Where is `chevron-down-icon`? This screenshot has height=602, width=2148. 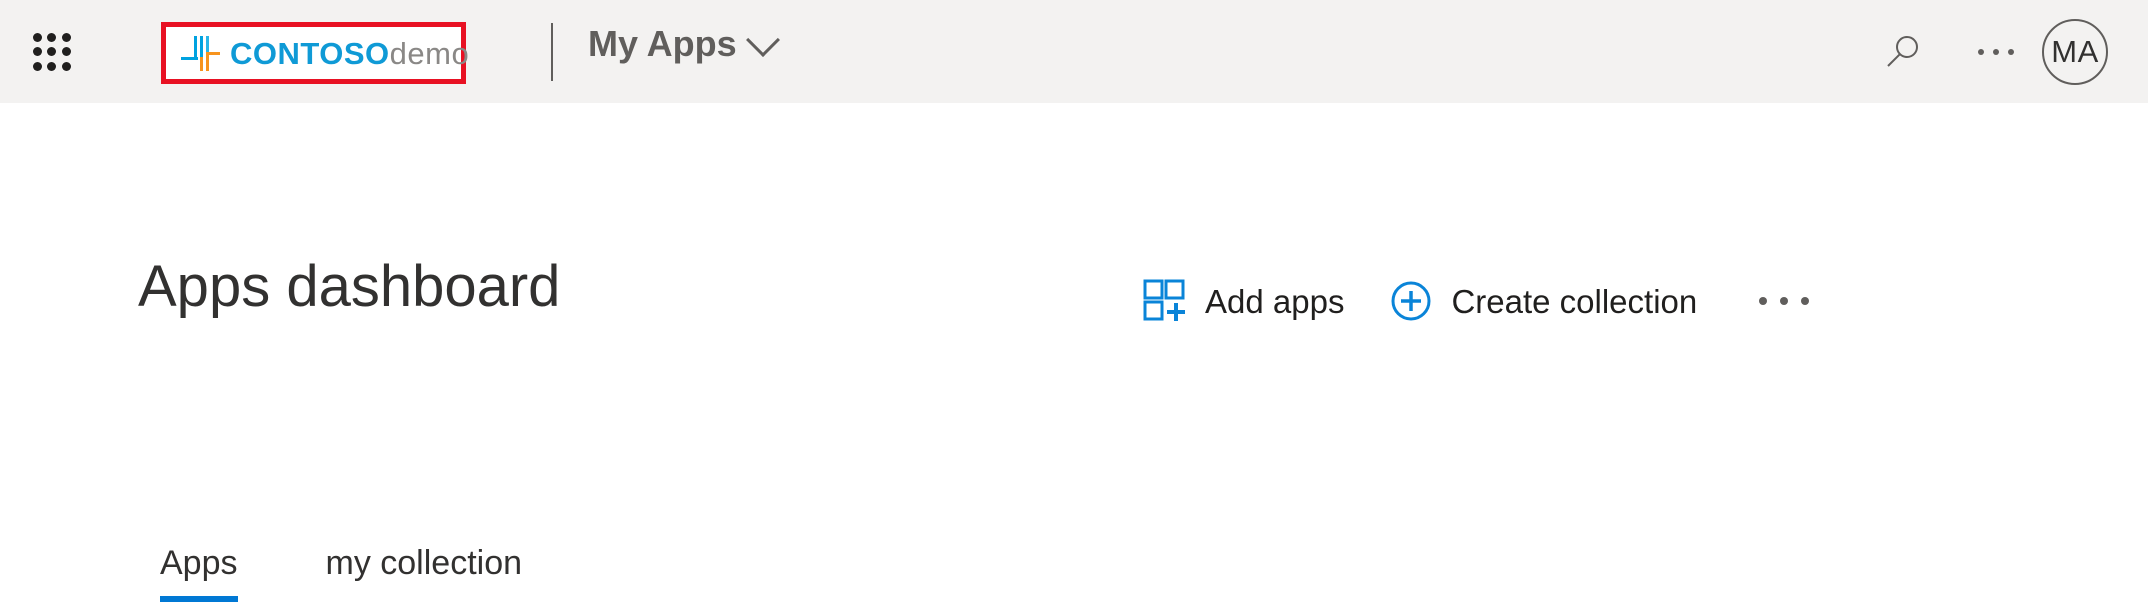 chevron-down-icon is located at coordinates (762, 39).